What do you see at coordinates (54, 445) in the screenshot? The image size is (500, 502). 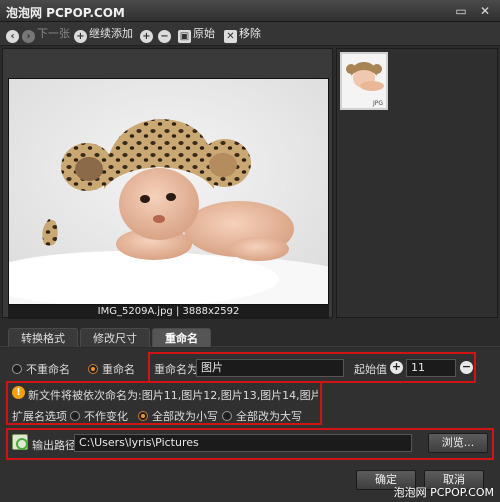 I see `output-path-label: 输出路径` at bounding box center [54, 445].